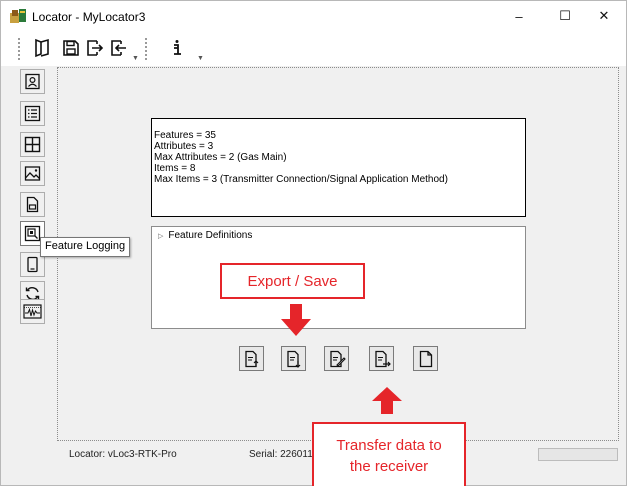 The image size is (627, 486). What do you see at coordinates (160, 236) in the screenshot?
I see `expand-triangle-icon: ▷` at bounding box center [160, 236].